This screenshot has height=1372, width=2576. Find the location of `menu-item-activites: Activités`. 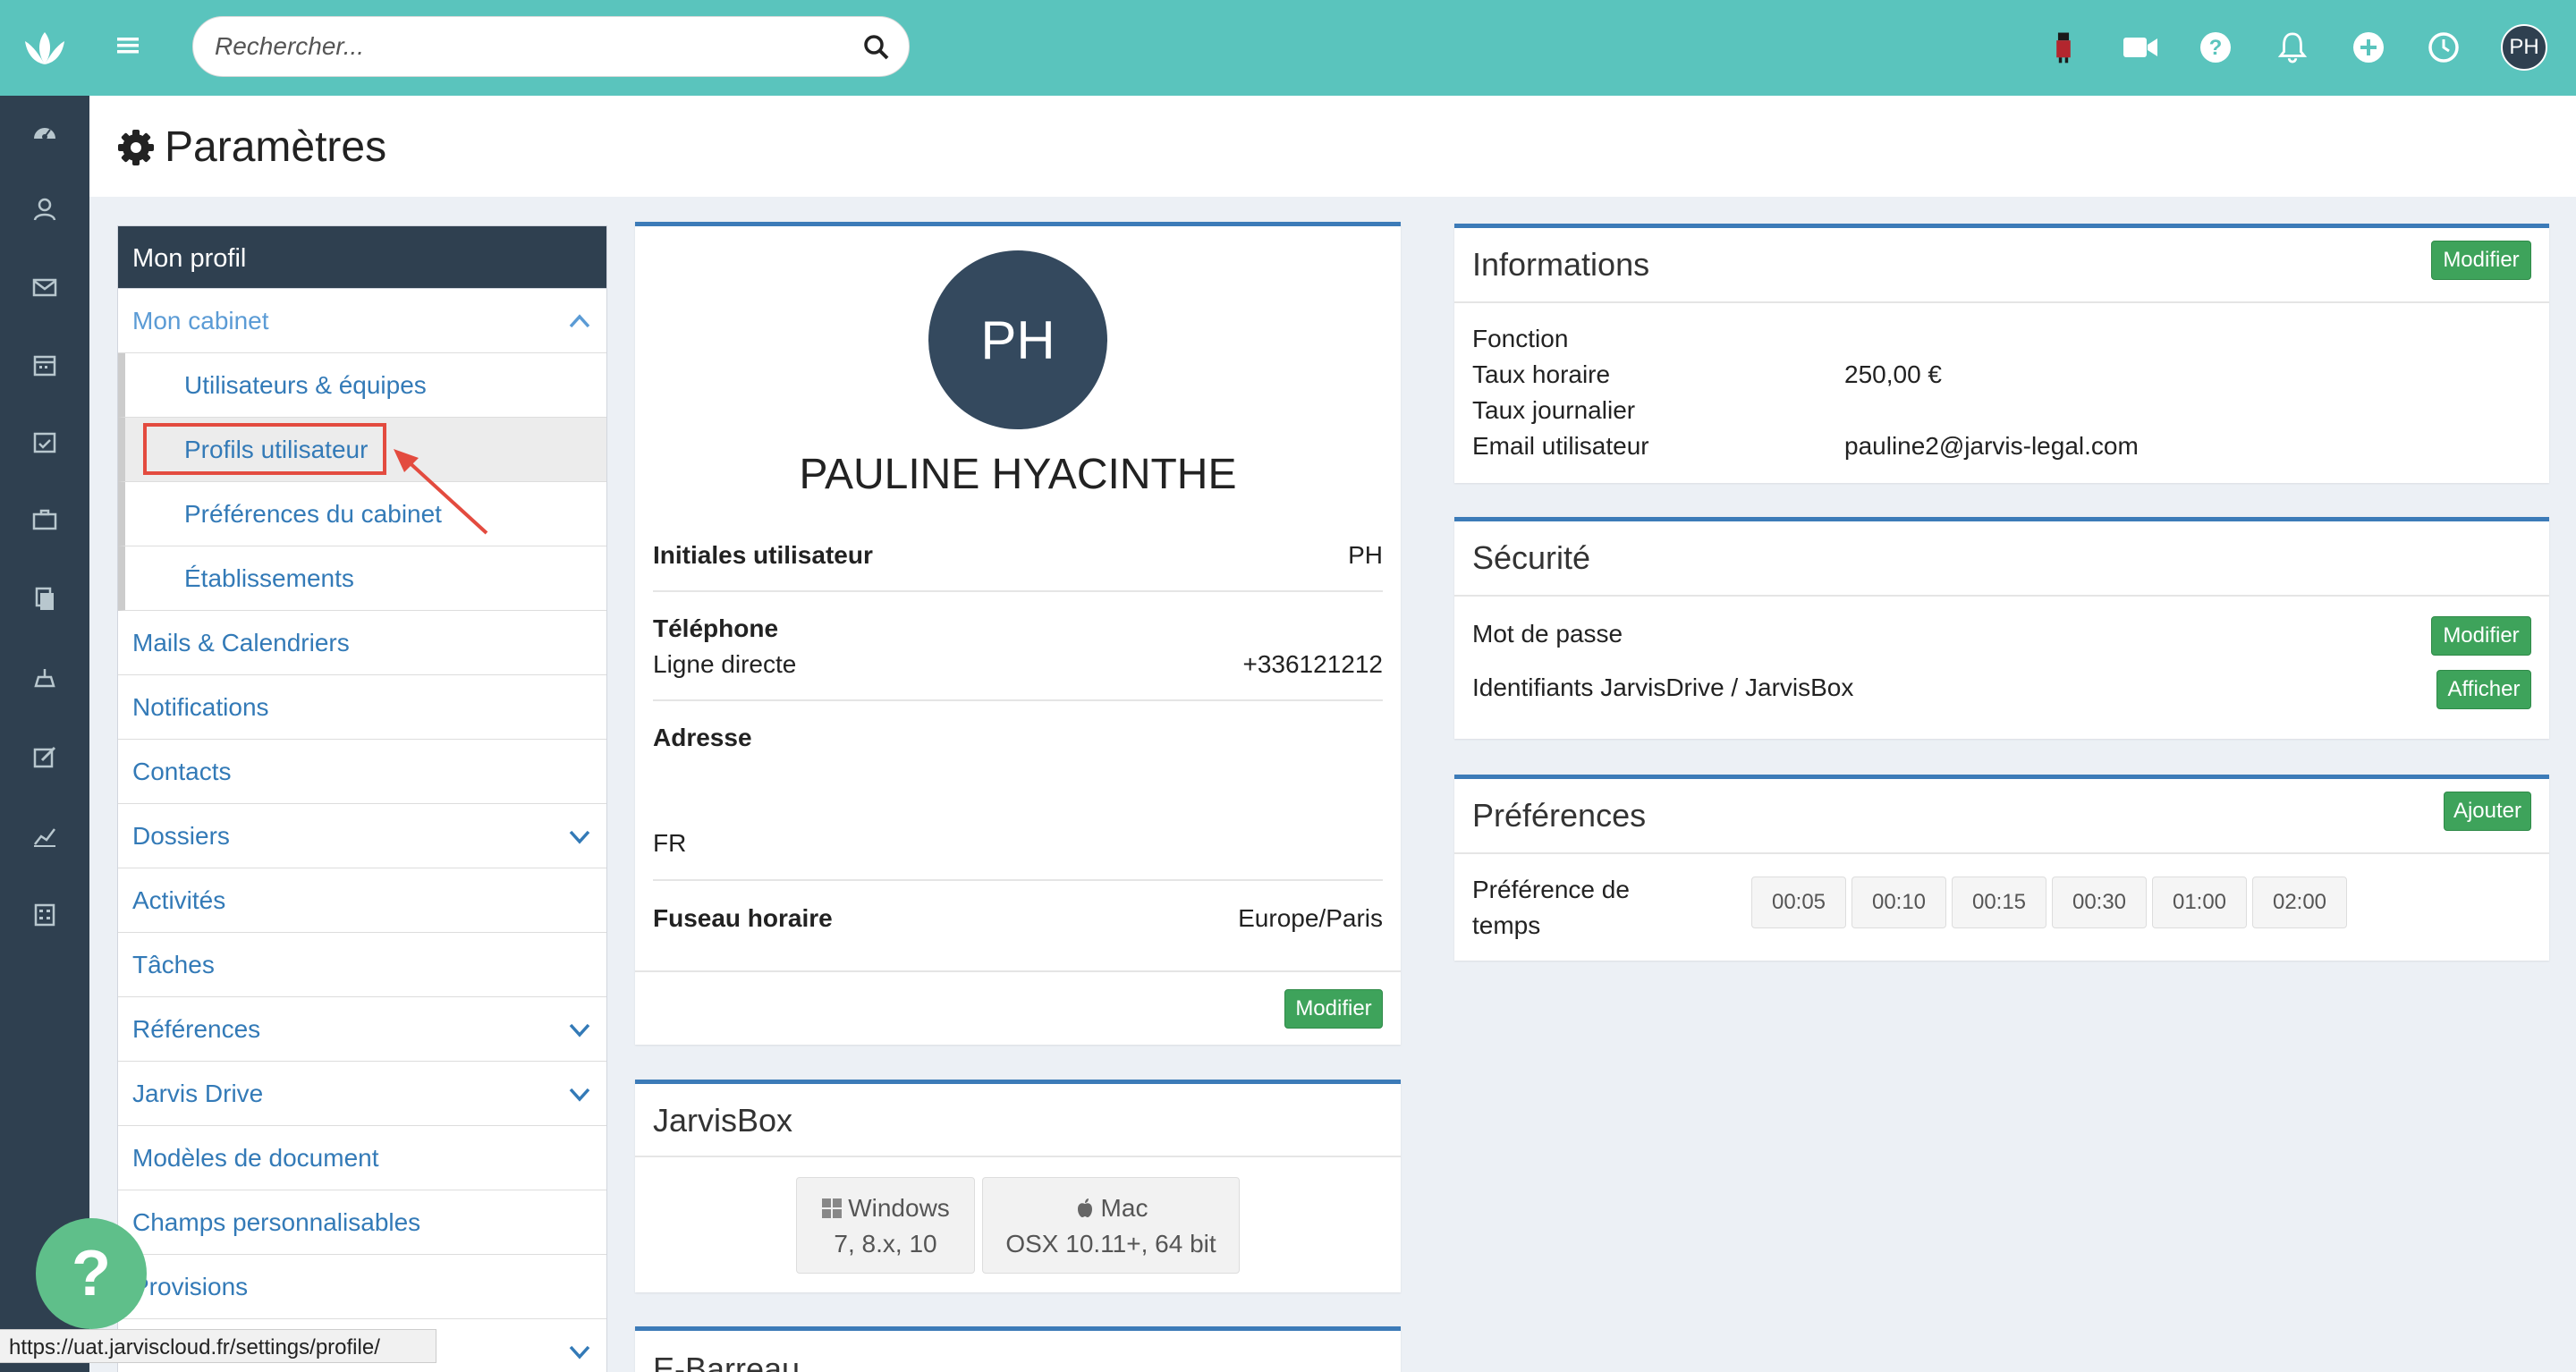

menu-item-activites: Activités is located at coordinates (362, 900).